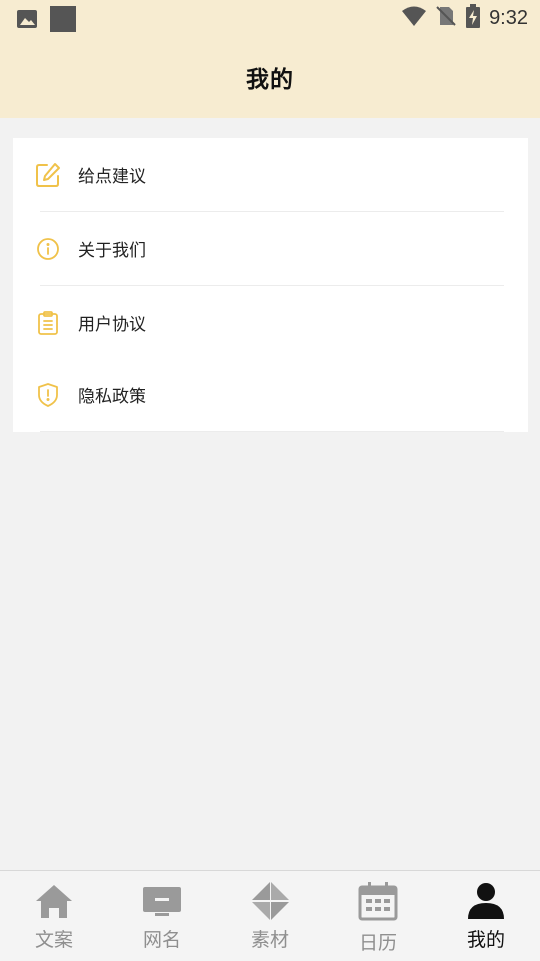  What do you see at coordinates (112, 177) in the screenshot?
I see `menu-item-label: 给点建议` at bounding box center [112, 177].